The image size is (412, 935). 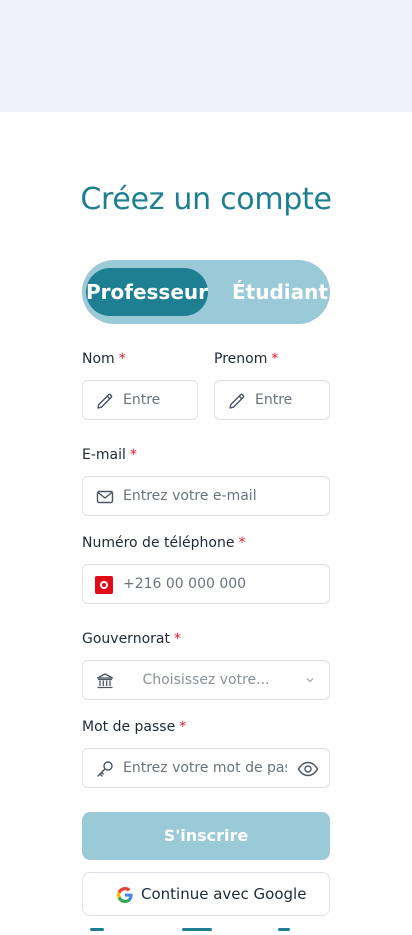 I want to click on nom-label: Nom *, so click(x=104, y=359).